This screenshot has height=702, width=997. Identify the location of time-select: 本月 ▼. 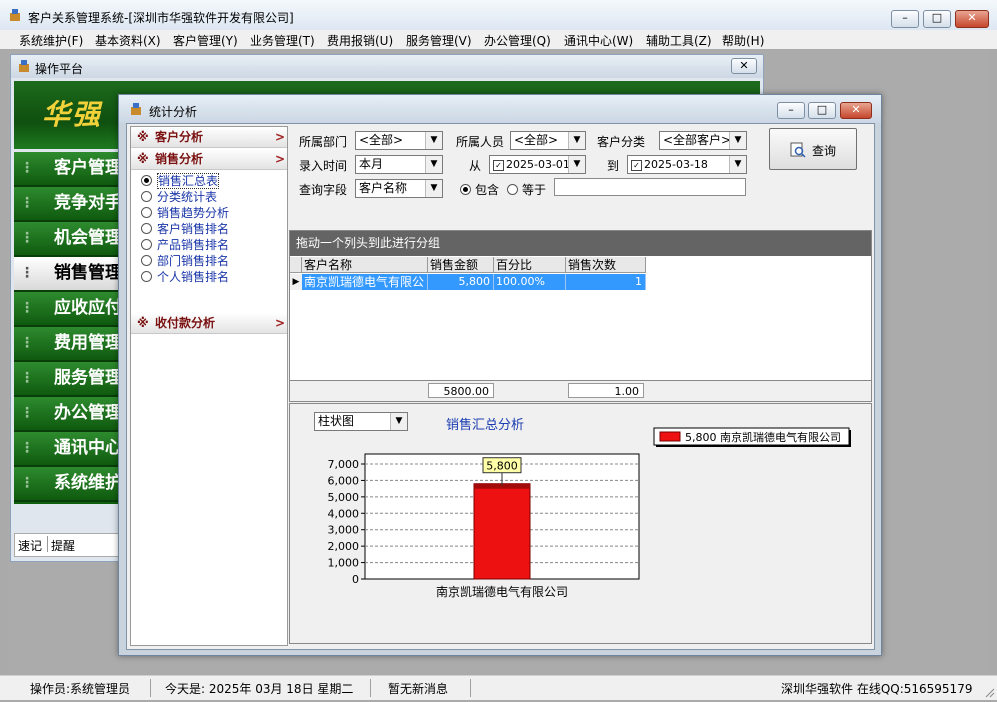
(399, 164).